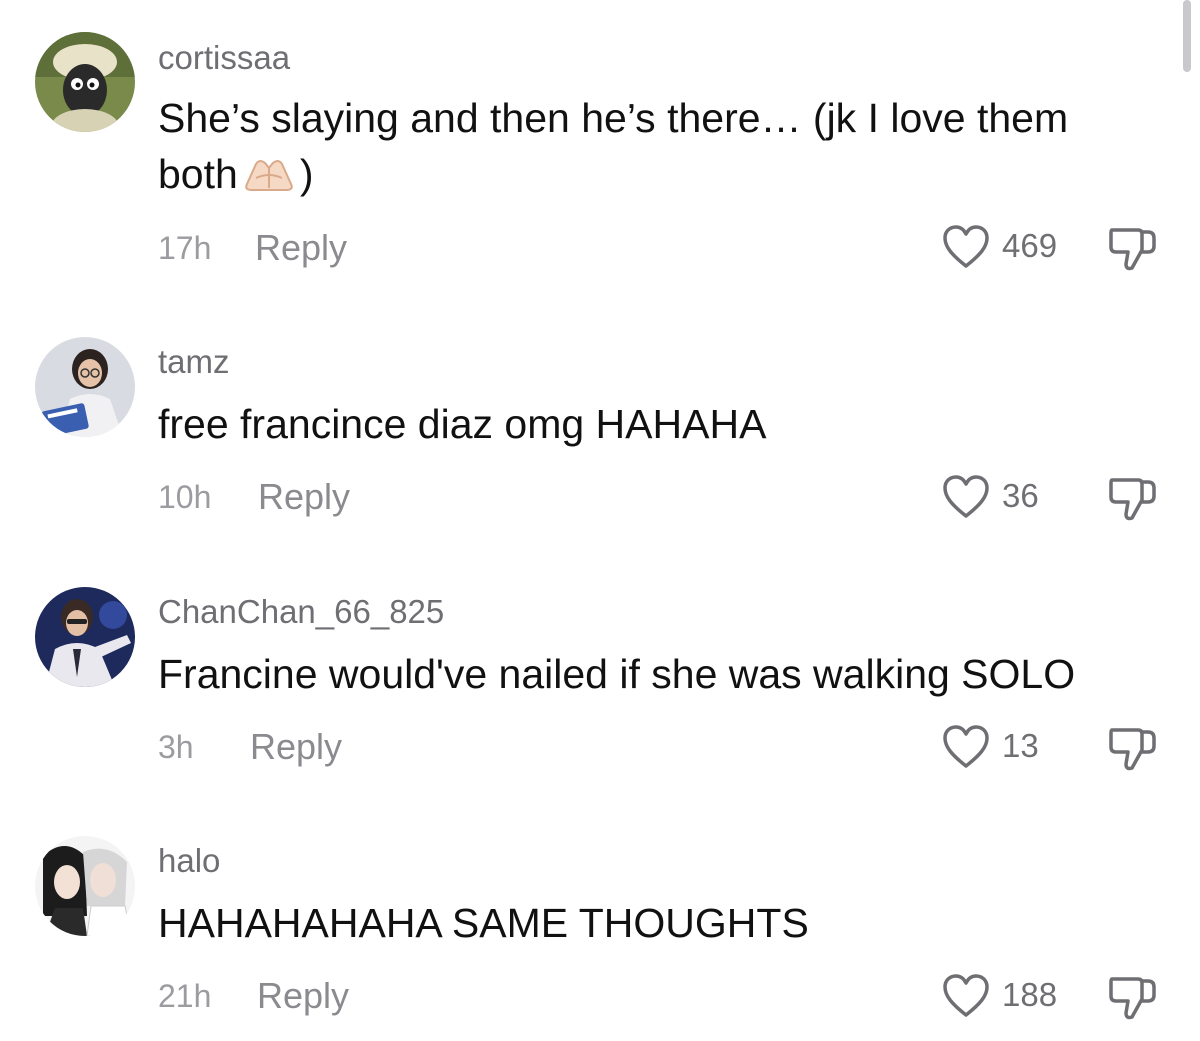 The image size is (1200, 1041). What do you see at coordinates (185, 996) in the screenshot?
I see `comment-time: 21h` at bounding box center [185, 996].